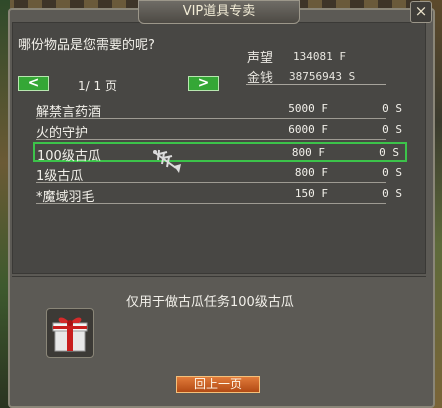  I want to click on window-title: VIP道具专卖, so click(219, 12).